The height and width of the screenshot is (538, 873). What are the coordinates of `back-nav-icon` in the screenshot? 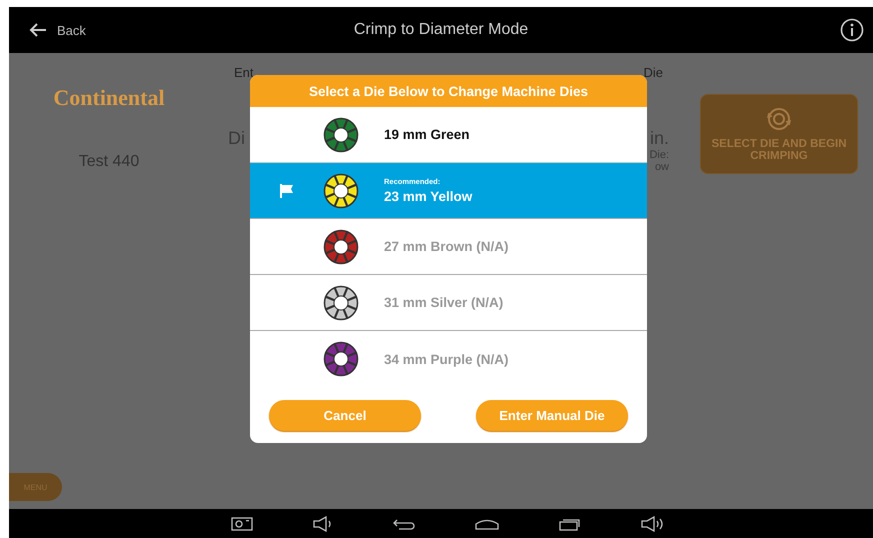 It's located at (404, 524).